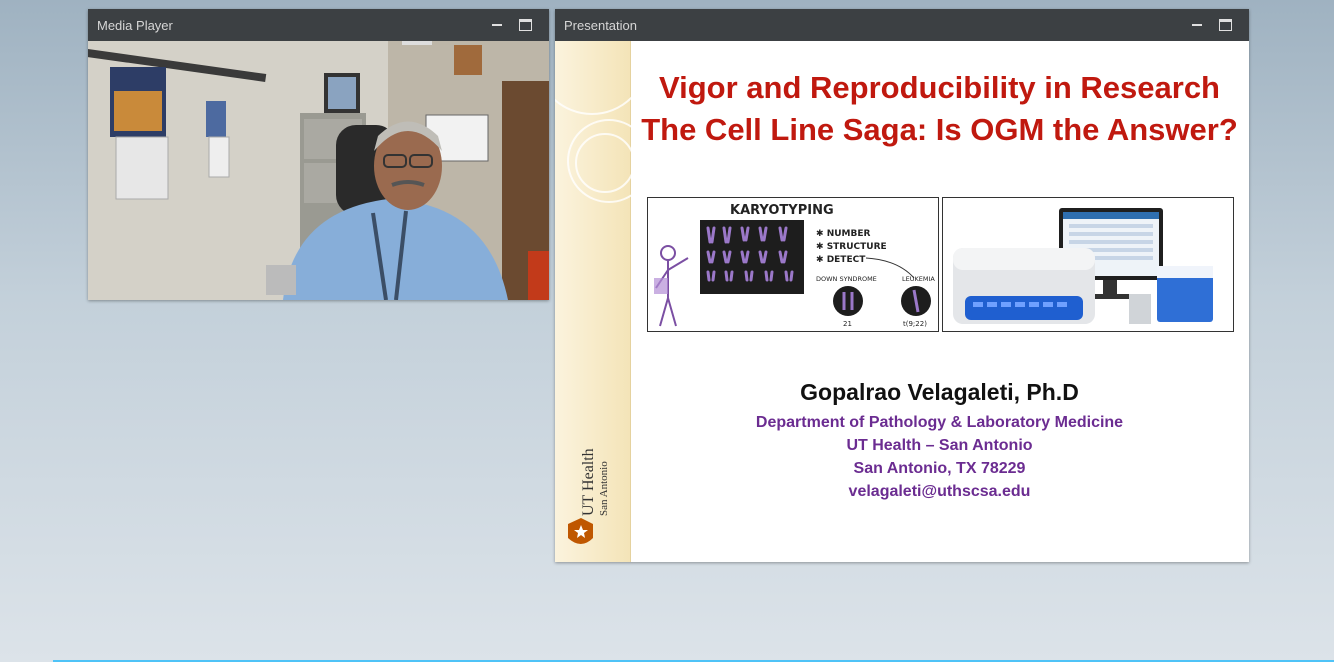 The width and height of the screenshot is (1334, 662). I want to click on presenter-institution: UT Health – San Antonio, so click(939, 445).